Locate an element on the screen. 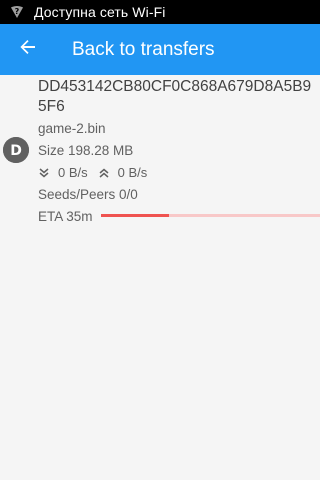  arrow-back-icon is located at coordinates (28, 49).